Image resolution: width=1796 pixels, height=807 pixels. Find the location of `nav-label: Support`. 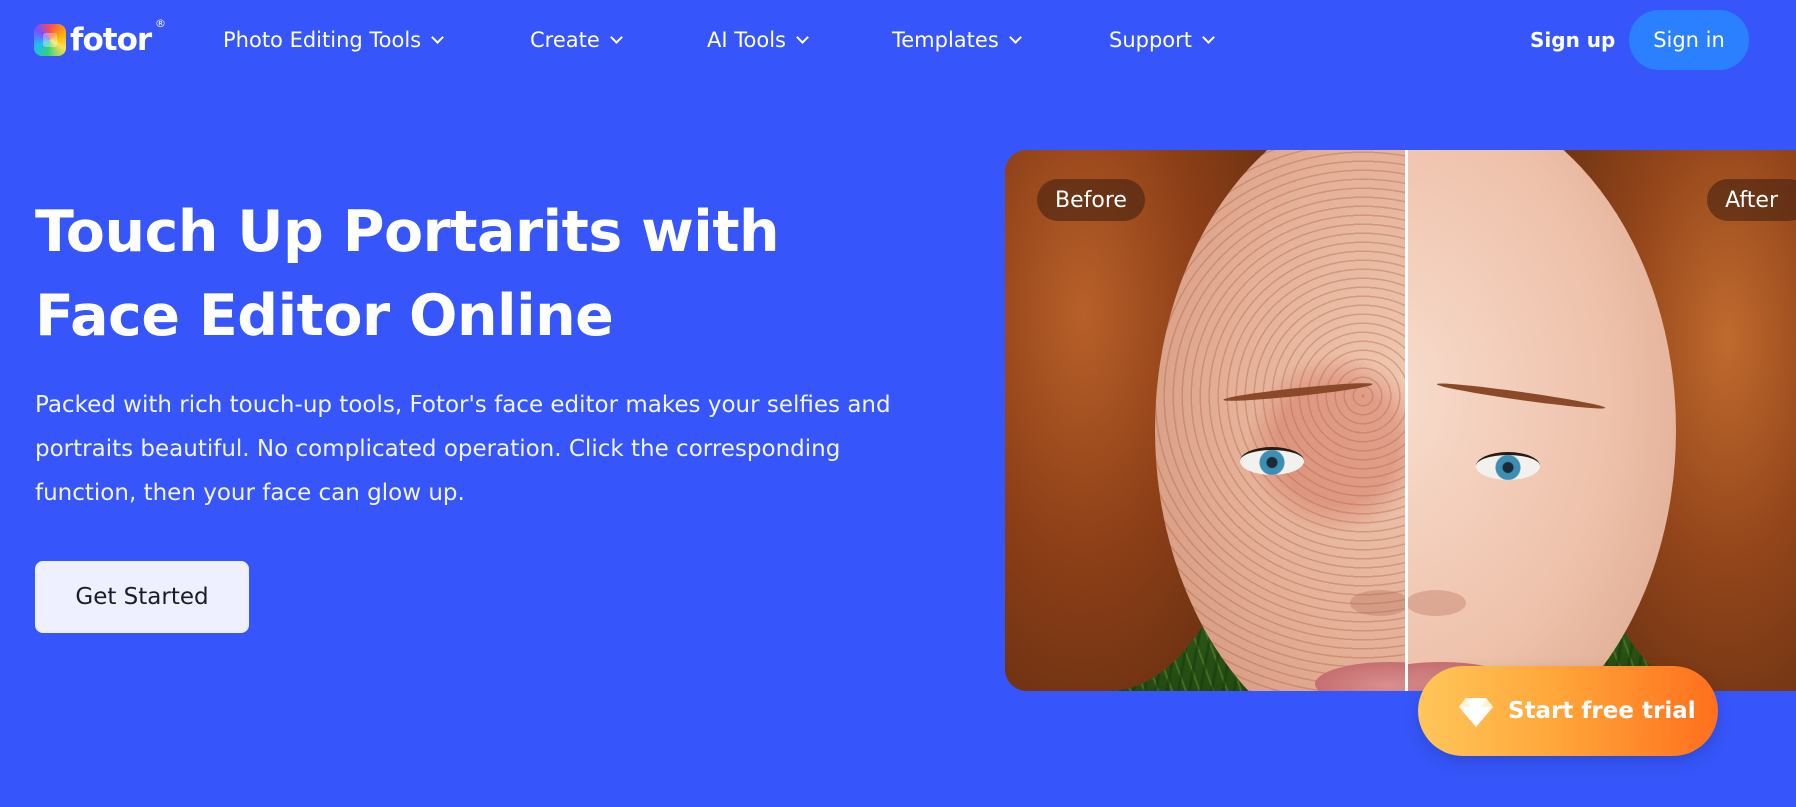

nav-label: Support is located at coordinates (1151, 40).